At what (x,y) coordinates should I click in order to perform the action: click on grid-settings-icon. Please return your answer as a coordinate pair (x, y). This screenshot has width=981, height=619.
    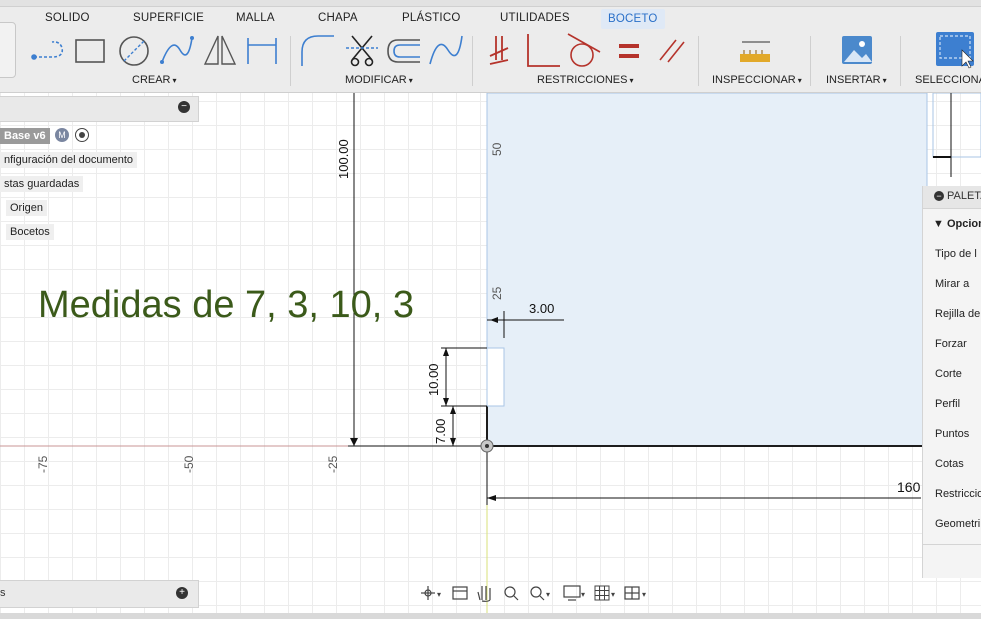
    Looking at the image, I should click on (602, 593).